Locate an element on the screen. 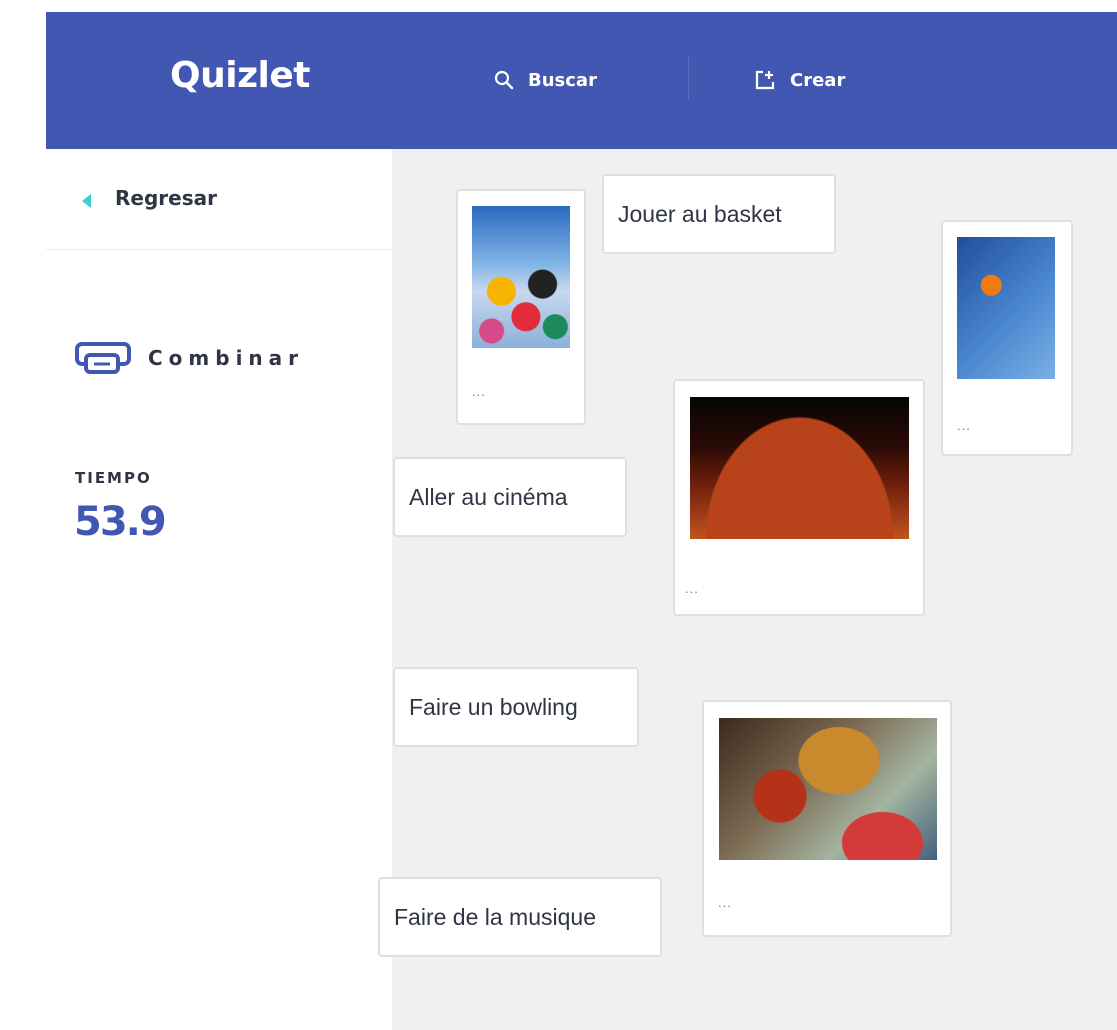  create-button: Crear is located at coordinates (799, 80).